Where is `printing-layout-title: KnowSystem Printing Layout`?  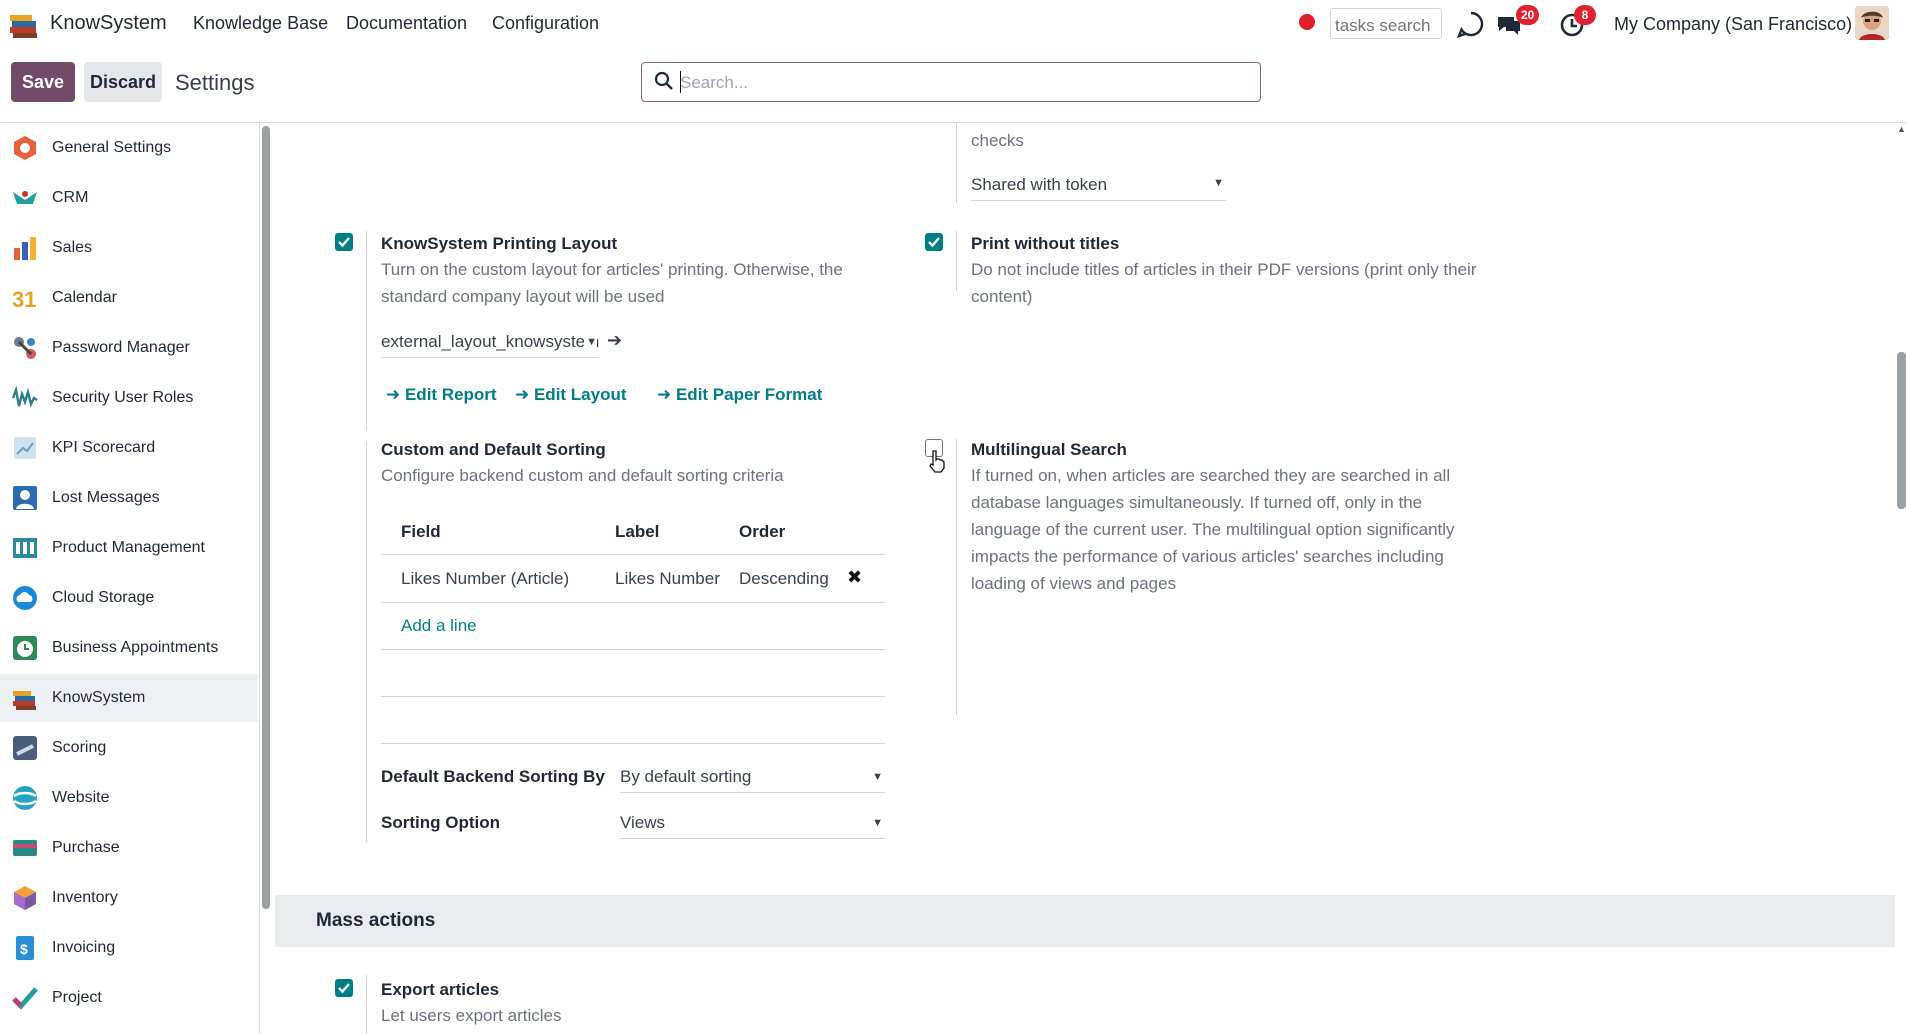 printing-layout-title: KnowSystem Printing Layout is located at coordinates (499, 243).